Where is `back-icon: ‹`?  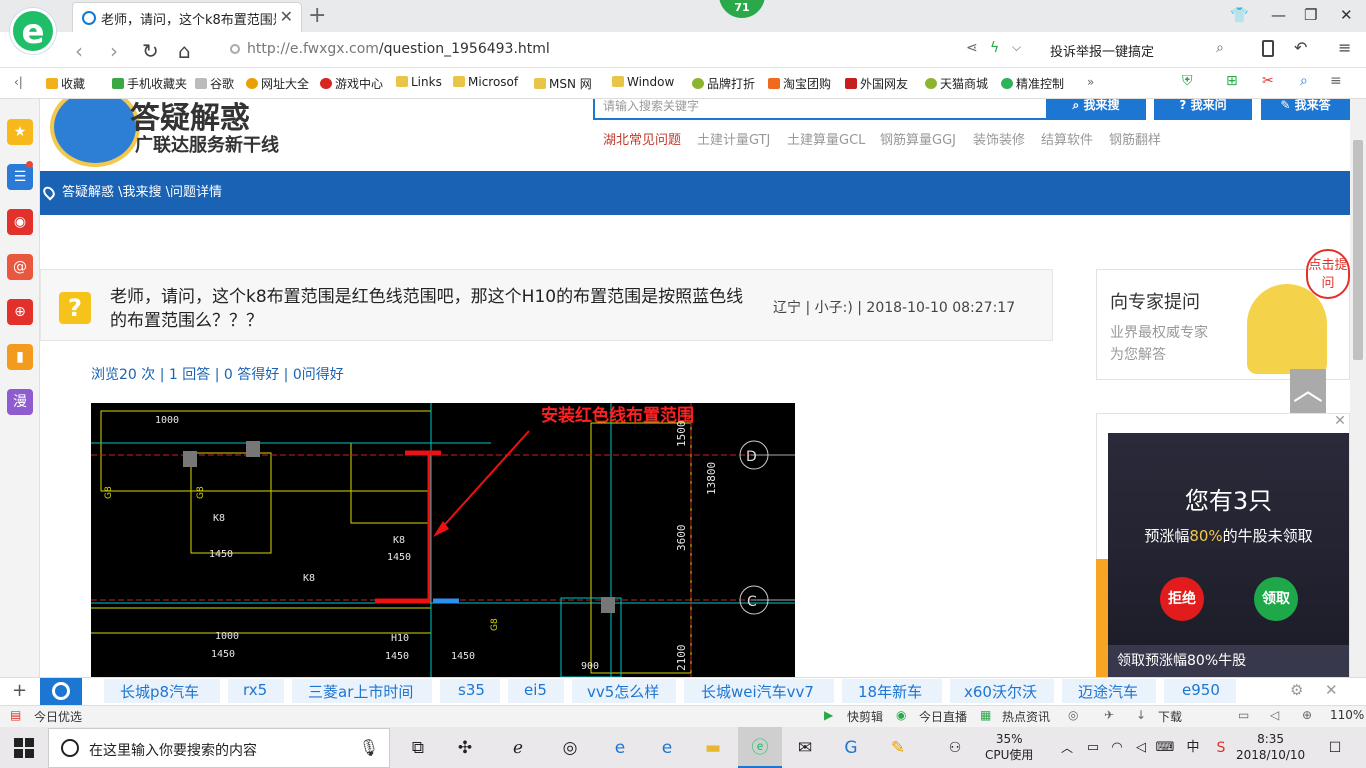 back-icon: ‹ is located at coordinates (79, 51).